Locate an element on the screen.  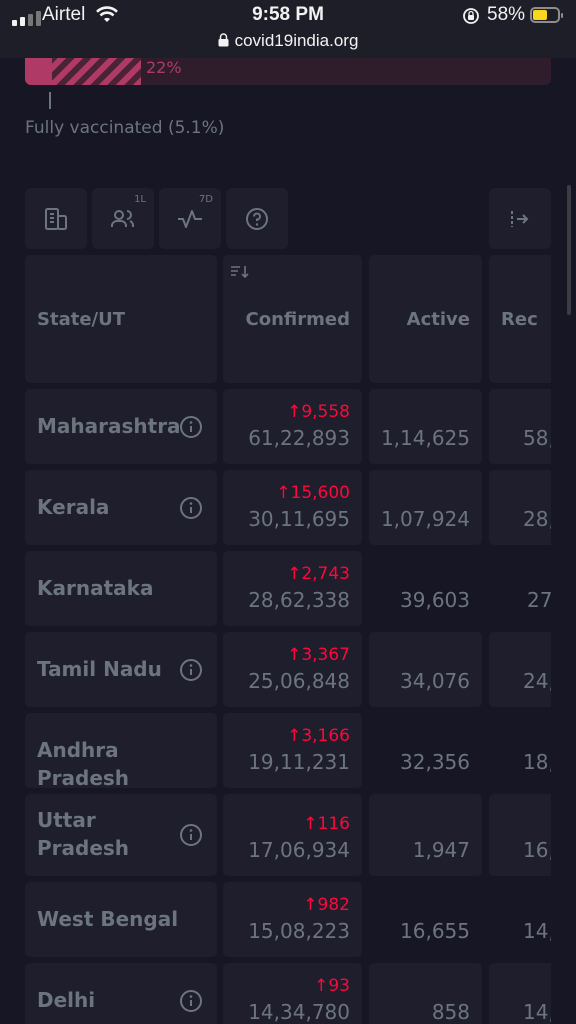
confirmed-cell: ↑116 17,06,934 is located at coordinates (292, 835).